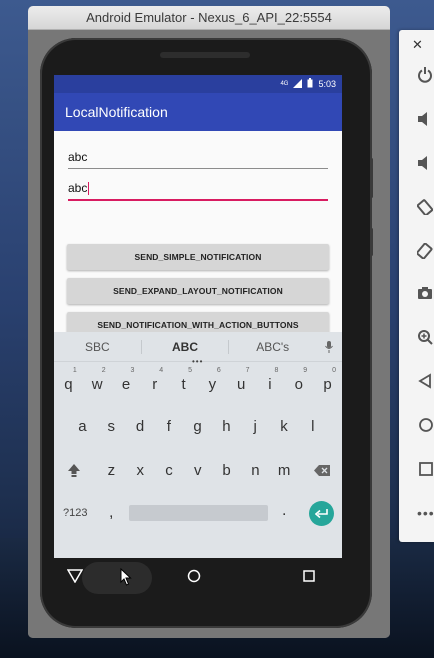  I want to click on text-field-1-value: abc, so click(78, 157).